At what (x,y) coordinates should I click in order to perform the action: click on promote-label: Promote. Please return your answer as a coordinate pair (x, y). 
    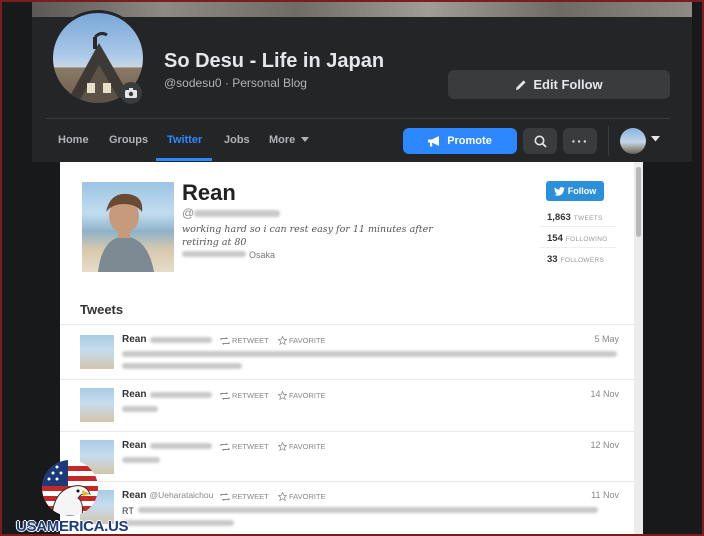
    Looking at the image, I should click on (469, 141).